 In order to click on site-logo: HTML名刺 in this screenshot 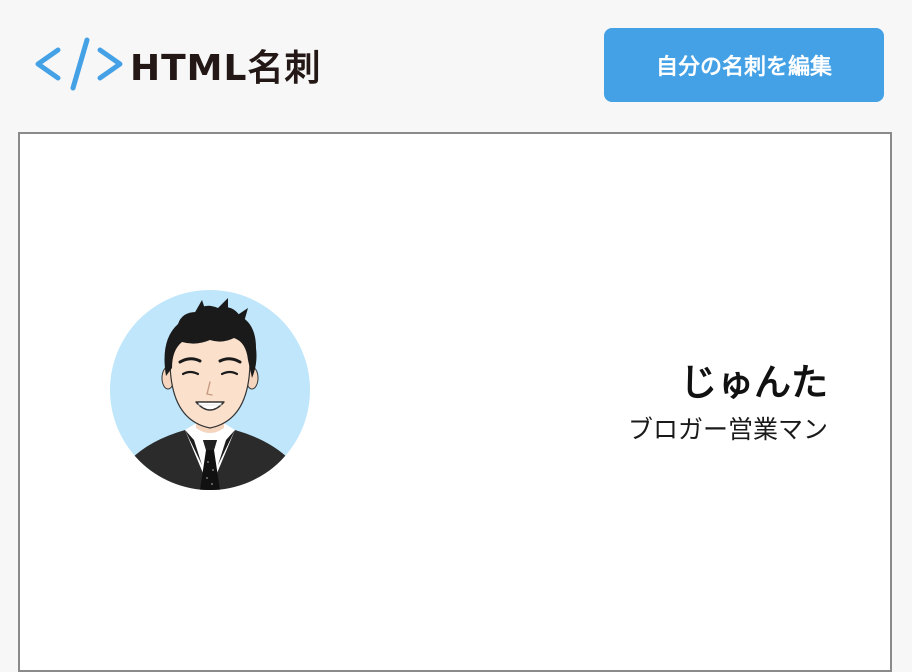, I will do `click(177, 65)`.